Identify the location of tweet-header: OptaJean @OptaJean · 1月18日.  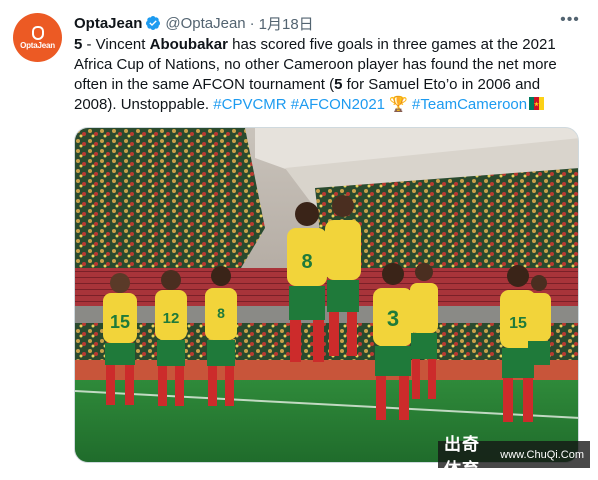
(194, 23).